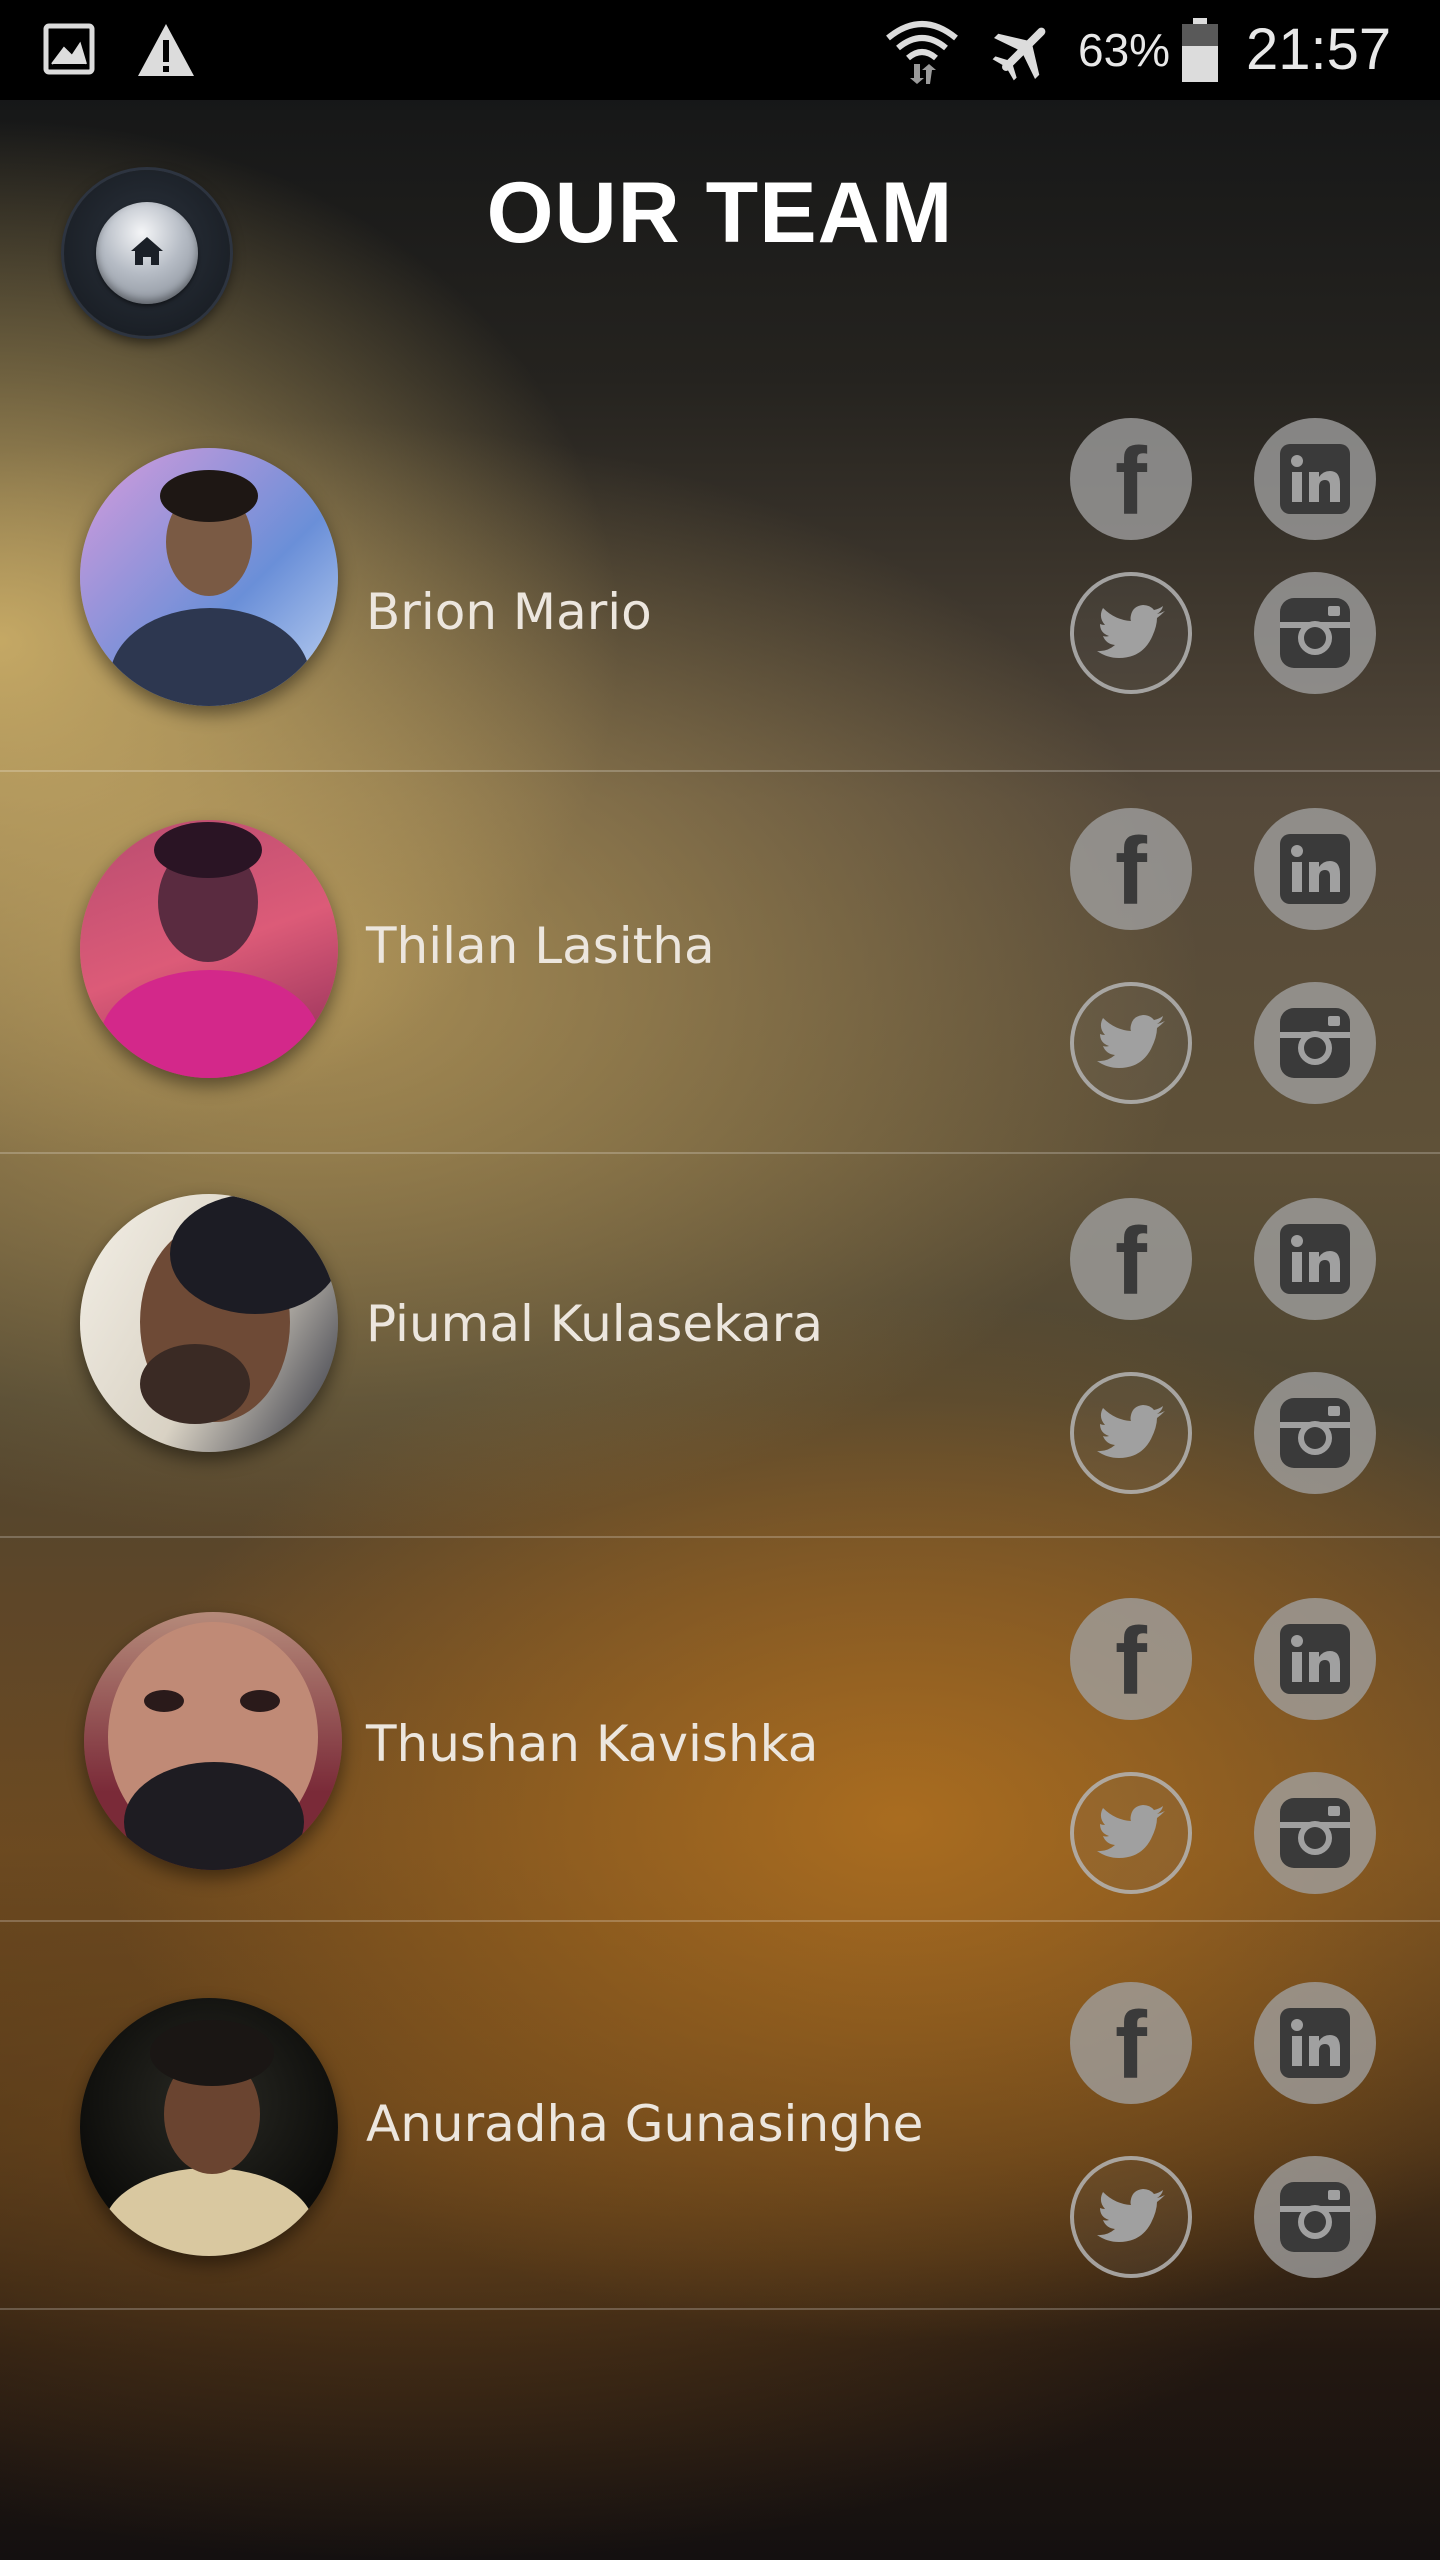 This screenshot has height=2560, width=1440. Describe the element at coordinates (166, 50) in the screenshot. I see `warning-icon` at that location.